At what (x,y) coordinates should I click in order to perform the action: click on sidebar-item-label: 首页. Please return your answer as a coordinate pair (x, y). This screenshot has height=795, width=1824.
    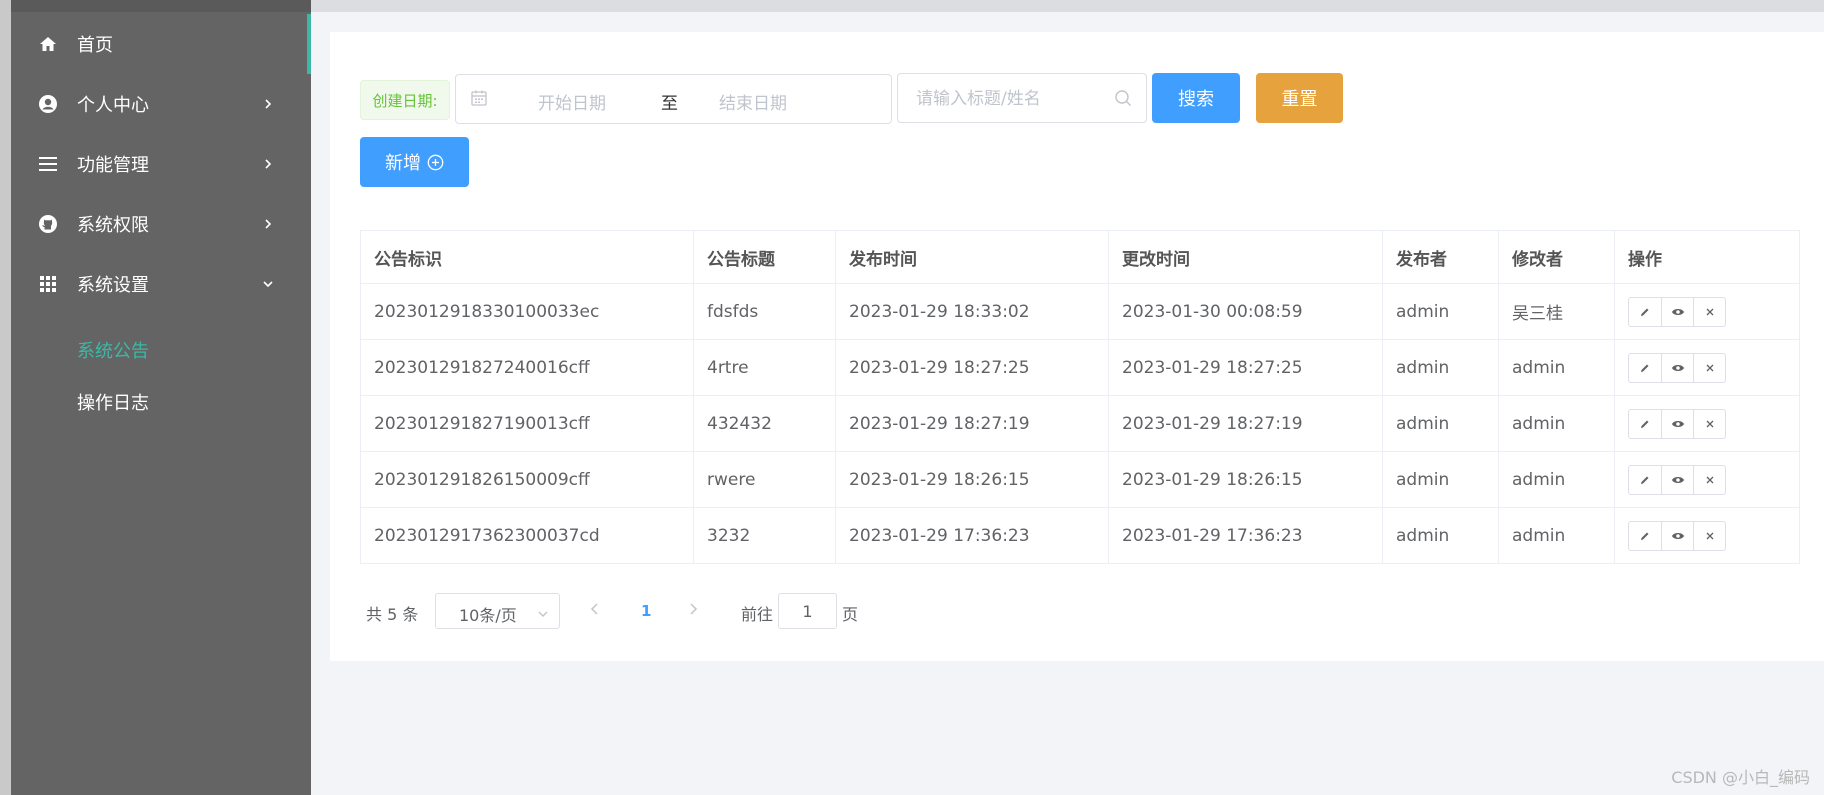
    Looking at the image, I should click on (95, 45).